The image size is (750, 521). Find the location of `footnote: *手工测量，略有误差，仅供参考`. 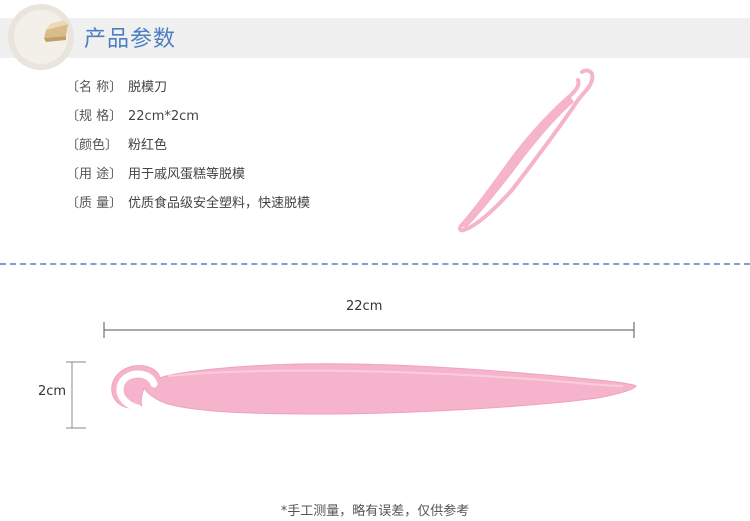

footnote: *手工测量，略有误差，仅供参考 is located at coordinates (375, 511).